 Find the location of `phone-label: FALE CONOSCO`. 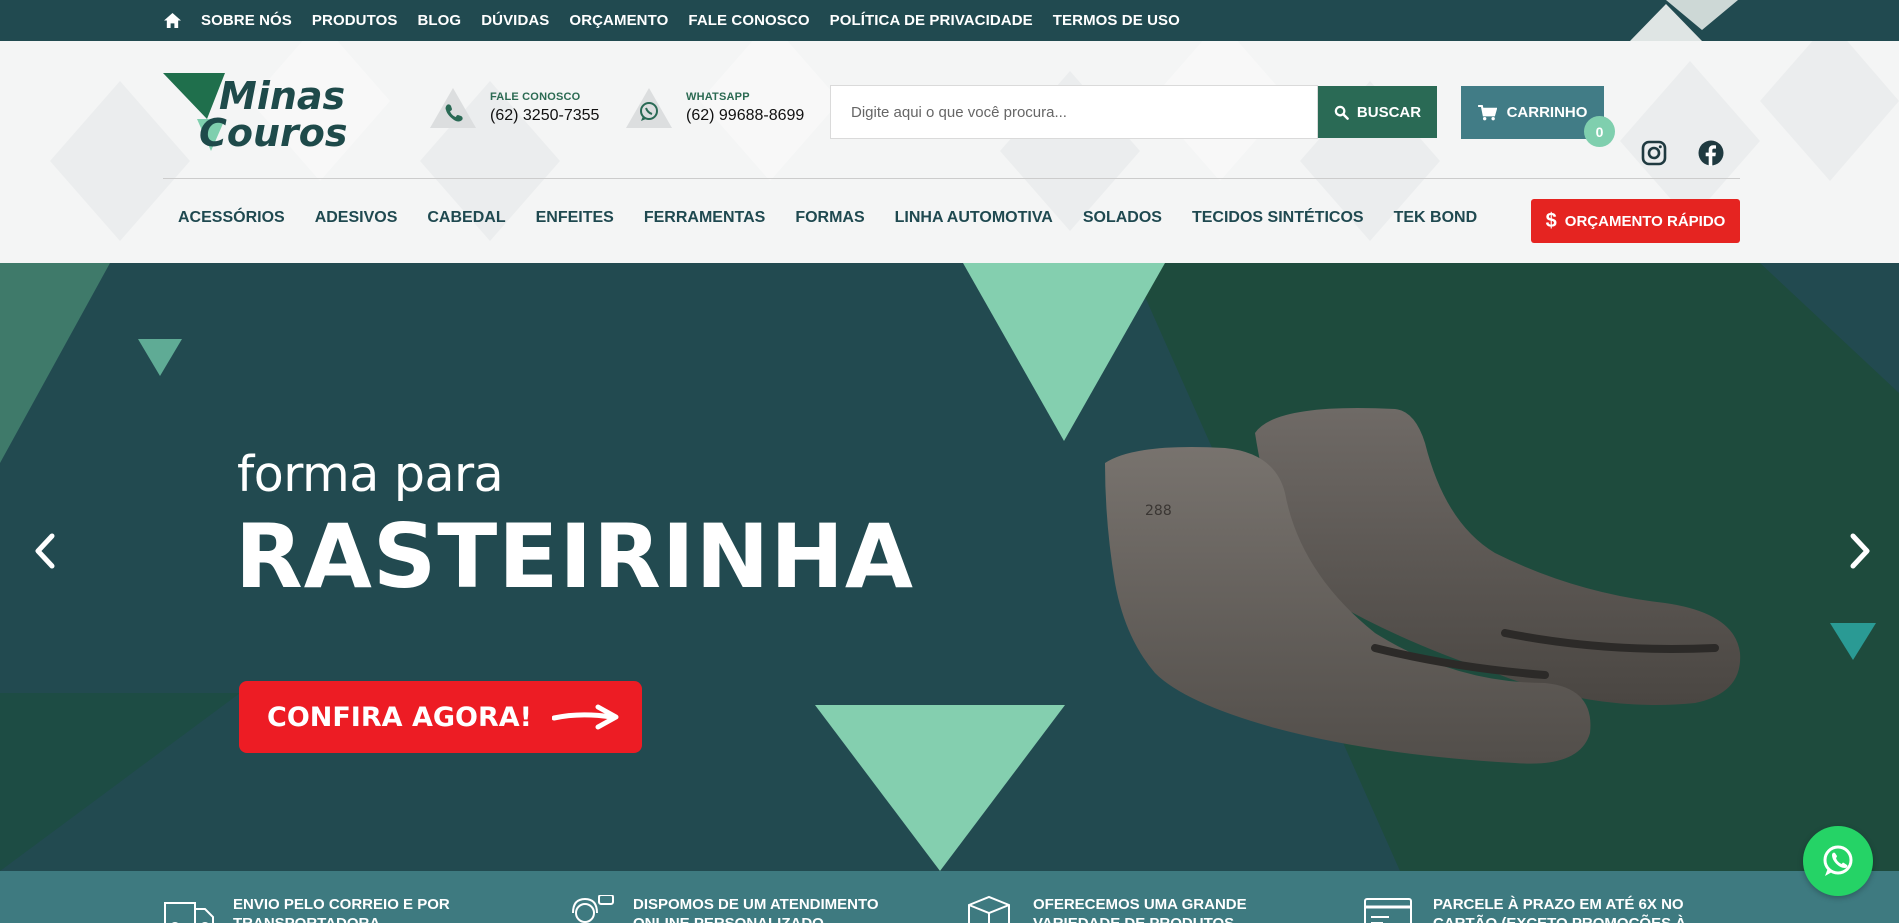

phone-label: FALE CONOSCO is located at coordinates (535, 97).